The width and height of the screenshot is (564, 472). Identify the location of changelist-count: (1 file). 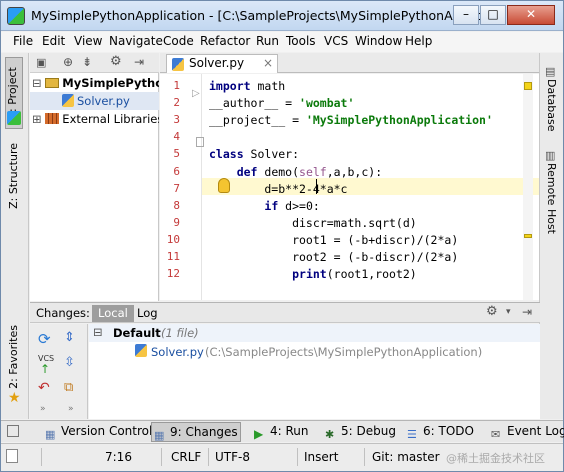
(180, 333).